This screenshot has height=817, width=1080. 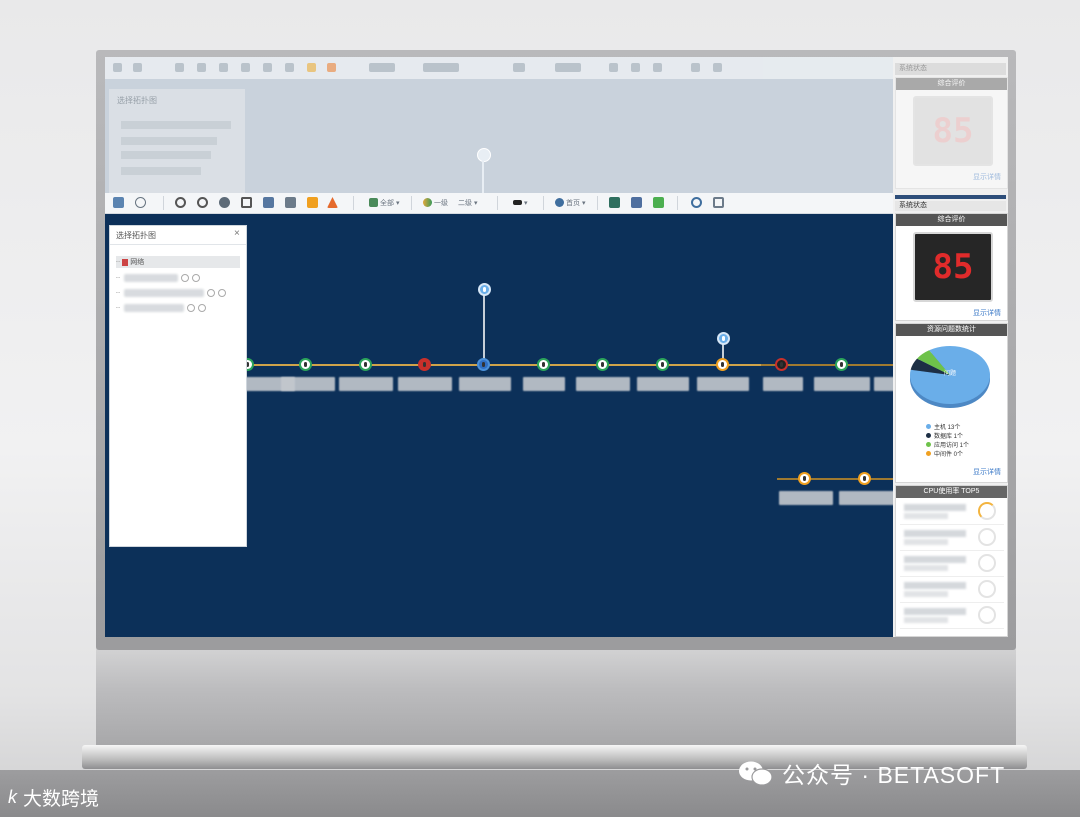 I want to click on database-node, so click(x=781, y=364).